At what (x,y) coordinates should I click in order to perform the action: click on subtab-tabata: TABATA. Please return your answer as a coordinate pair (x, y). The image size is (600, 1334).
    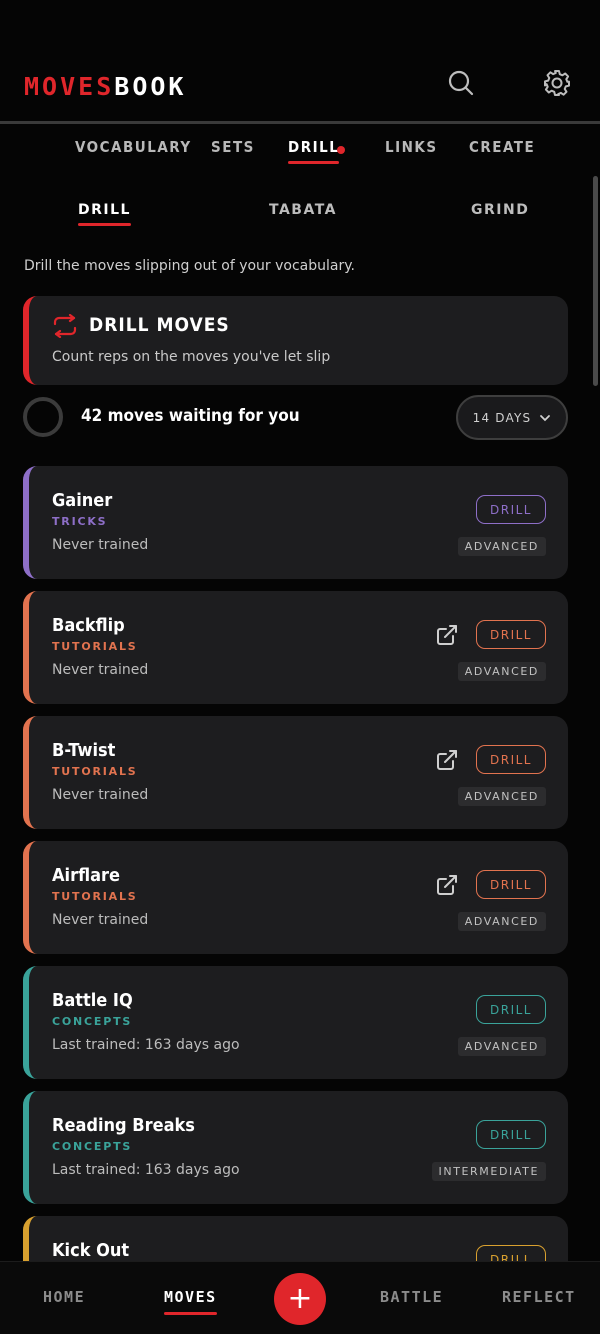
    Looking at the image, I should click on (303, 210).